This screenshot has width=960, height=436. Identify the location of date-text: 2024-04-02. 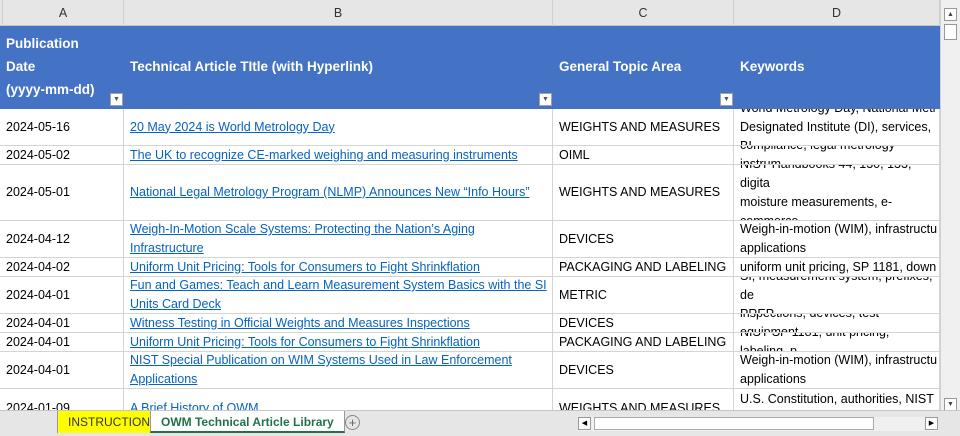
(38, 266).